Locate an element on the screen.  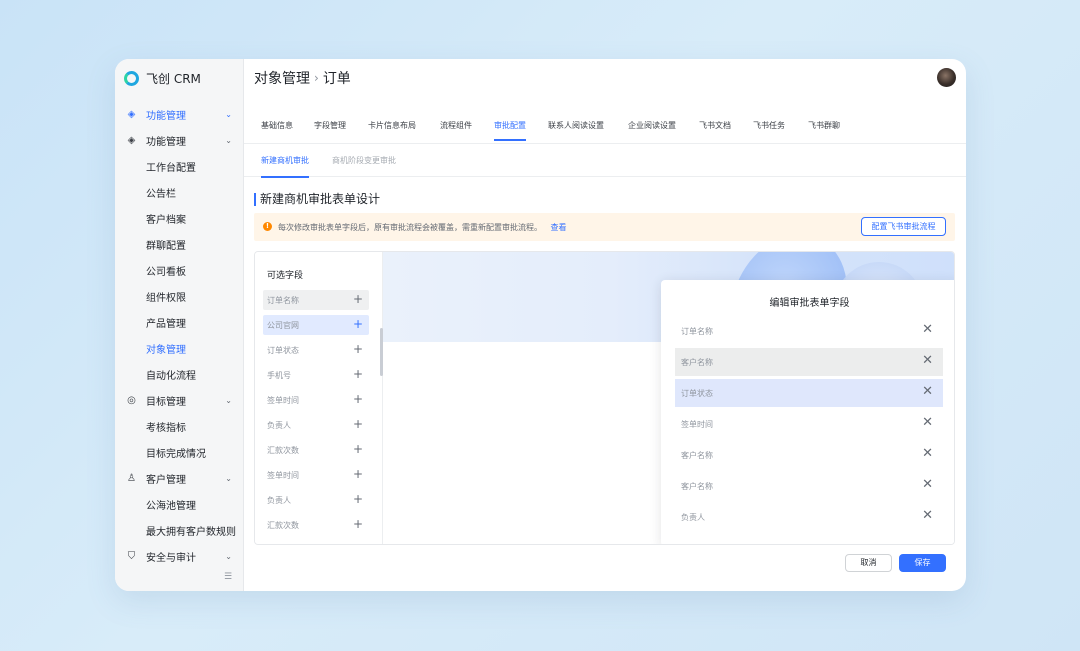
form-field-label: 客户名称 is located at coordinates (697, 362).